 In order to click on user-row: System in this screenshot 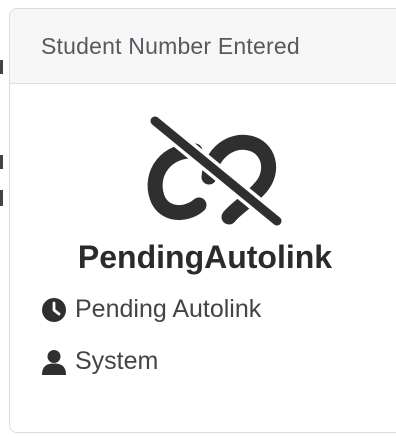, I will do `click(99, 361)`.